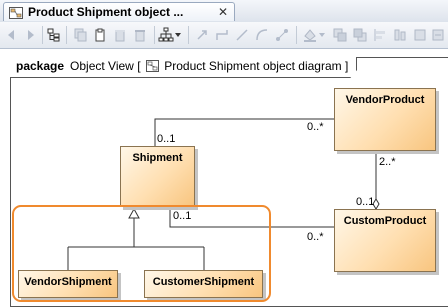 The height and width of the screenshot is (307, 448). Describe the element at coordinates (157, 158) in the screenshot. I see `node-label: Shipment` at that location.